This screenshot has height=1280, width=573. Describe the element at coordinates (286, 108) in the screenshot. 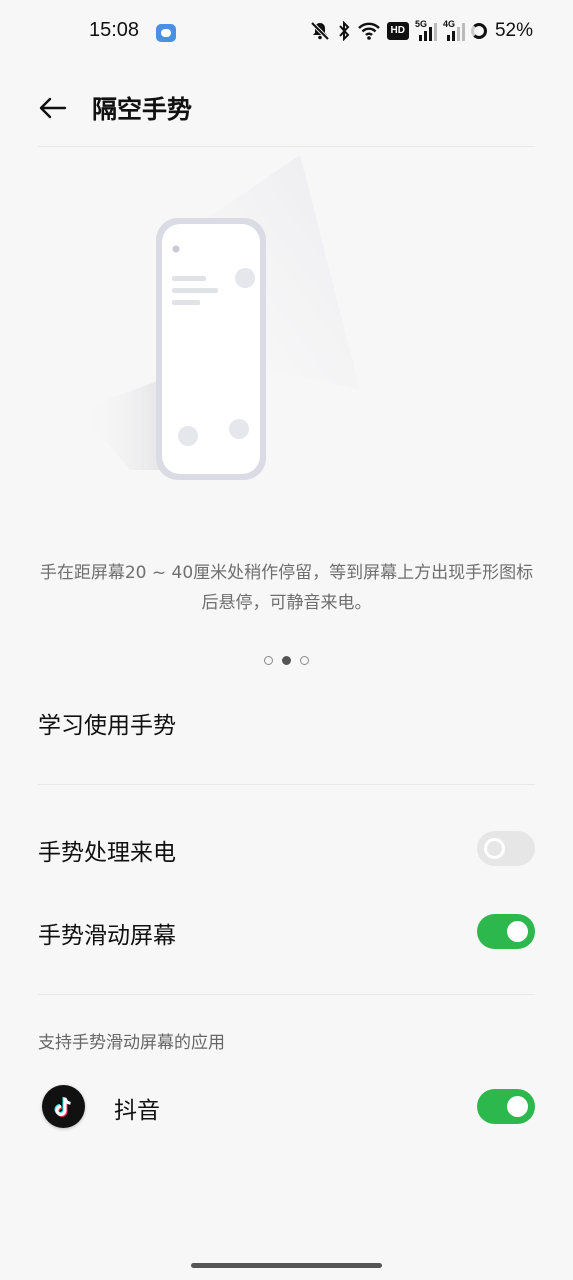

I see `header: 隔空手势` at that location.